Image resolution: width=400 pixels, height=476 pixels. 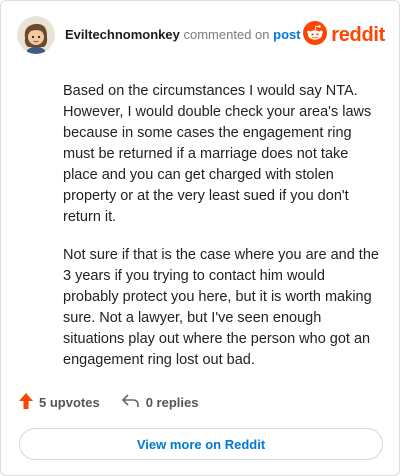 I want to click on reply-count: 0 replies, so click(x=172, y=402).